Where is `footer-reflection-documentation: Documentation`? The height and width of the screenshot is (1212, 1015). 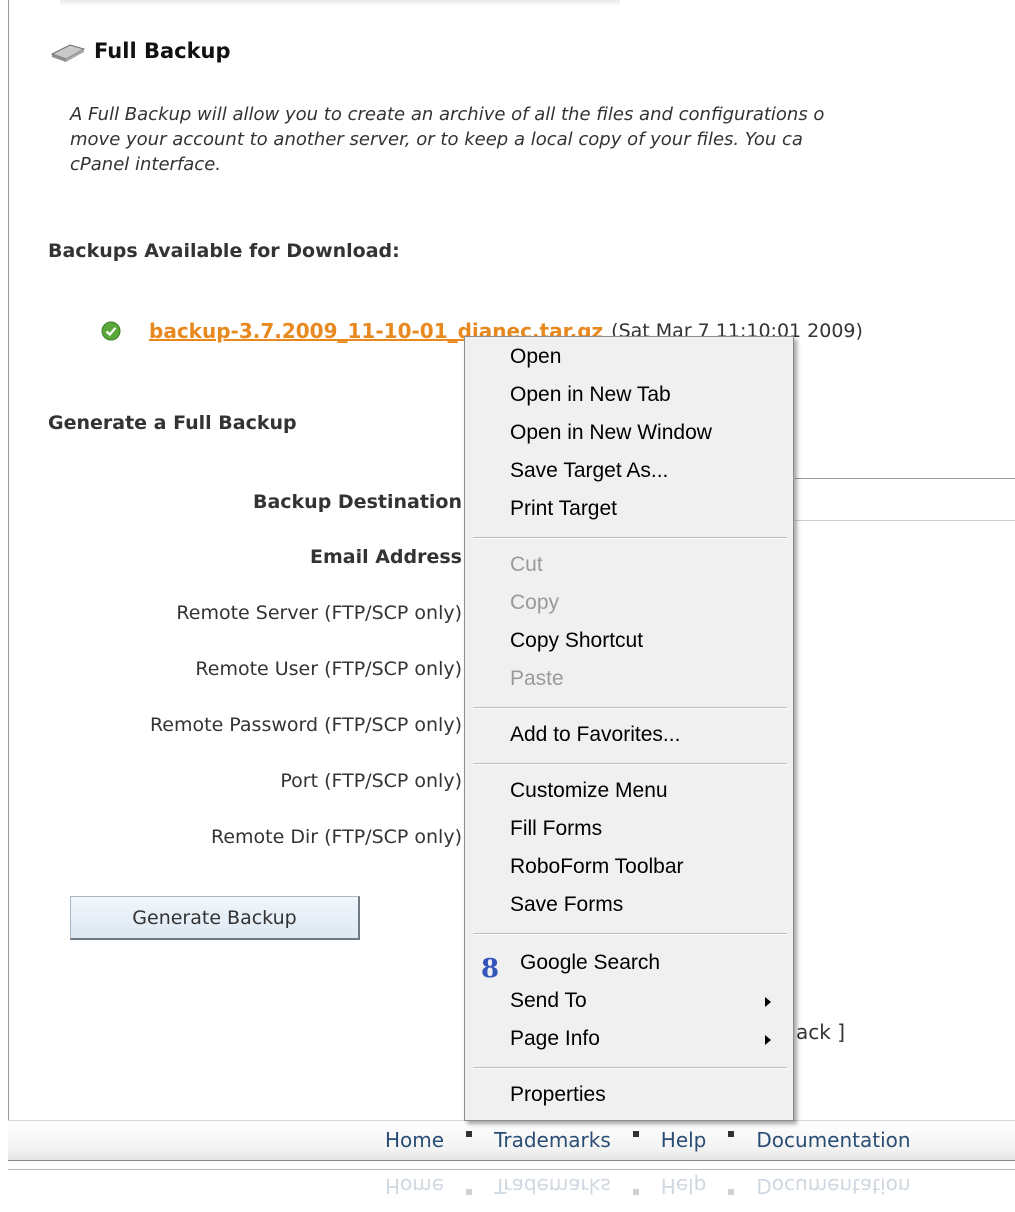
footer-reflection-documentation: Documentation is located at coordinates (833, 1186).